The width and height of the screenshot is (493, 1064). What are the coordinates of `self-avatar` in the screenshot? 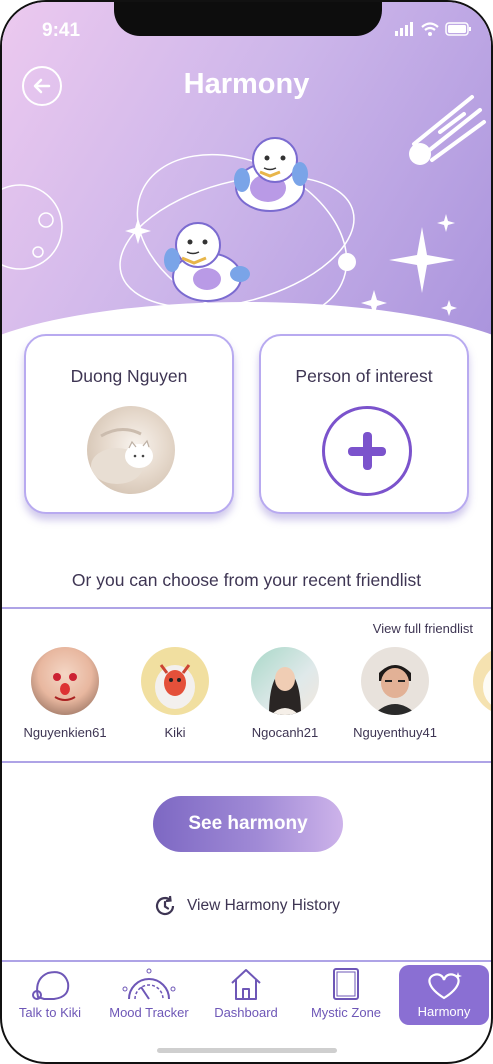 It's located at (131, 450).